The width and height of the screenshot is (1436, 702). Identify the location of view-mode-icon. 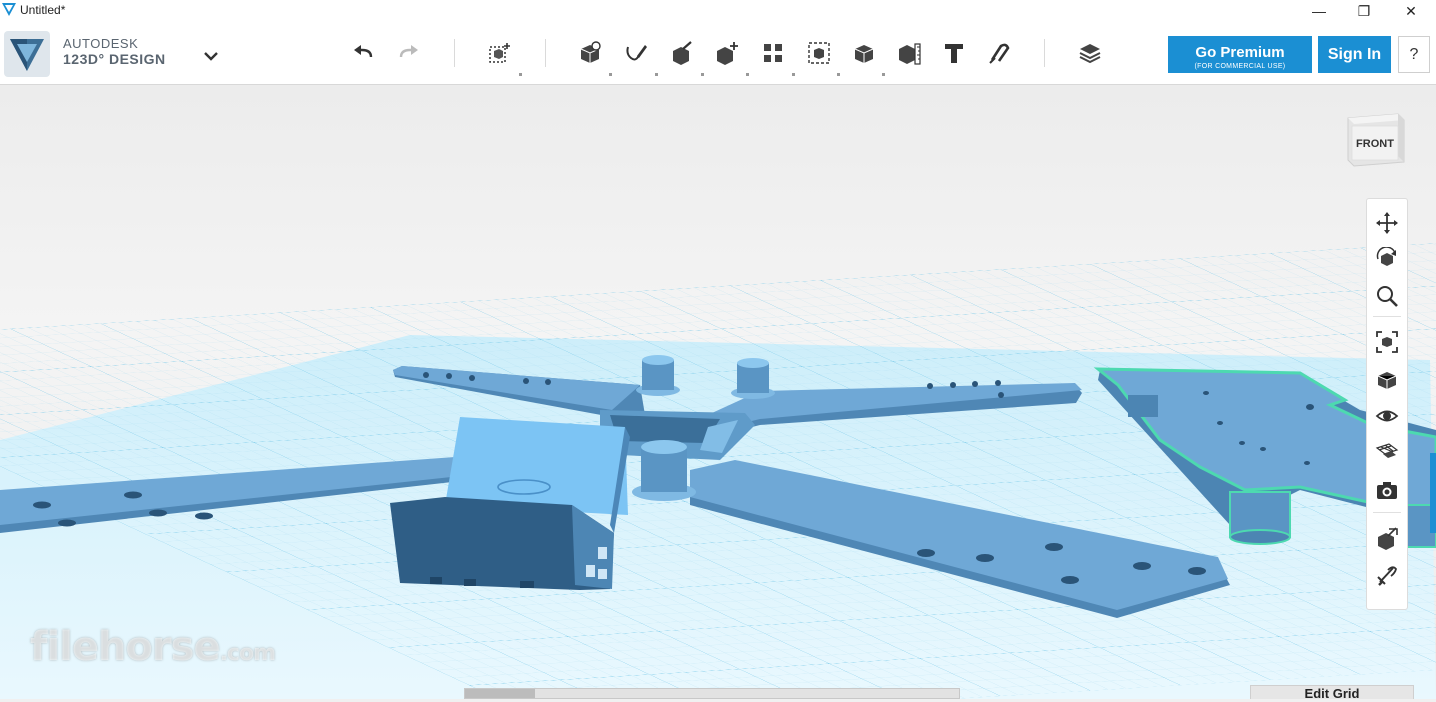
(1387, 380).